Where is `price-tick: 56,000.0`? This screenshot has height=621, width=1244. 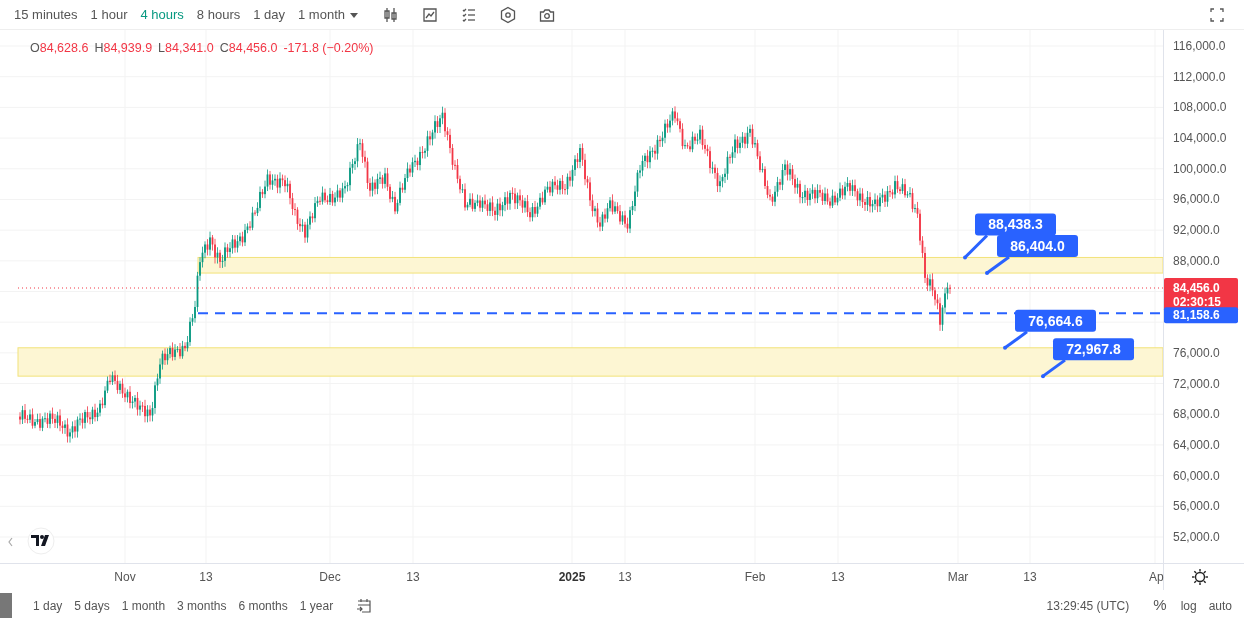
price-tick: 56,000.0 is located at coordinates (1196, 506).